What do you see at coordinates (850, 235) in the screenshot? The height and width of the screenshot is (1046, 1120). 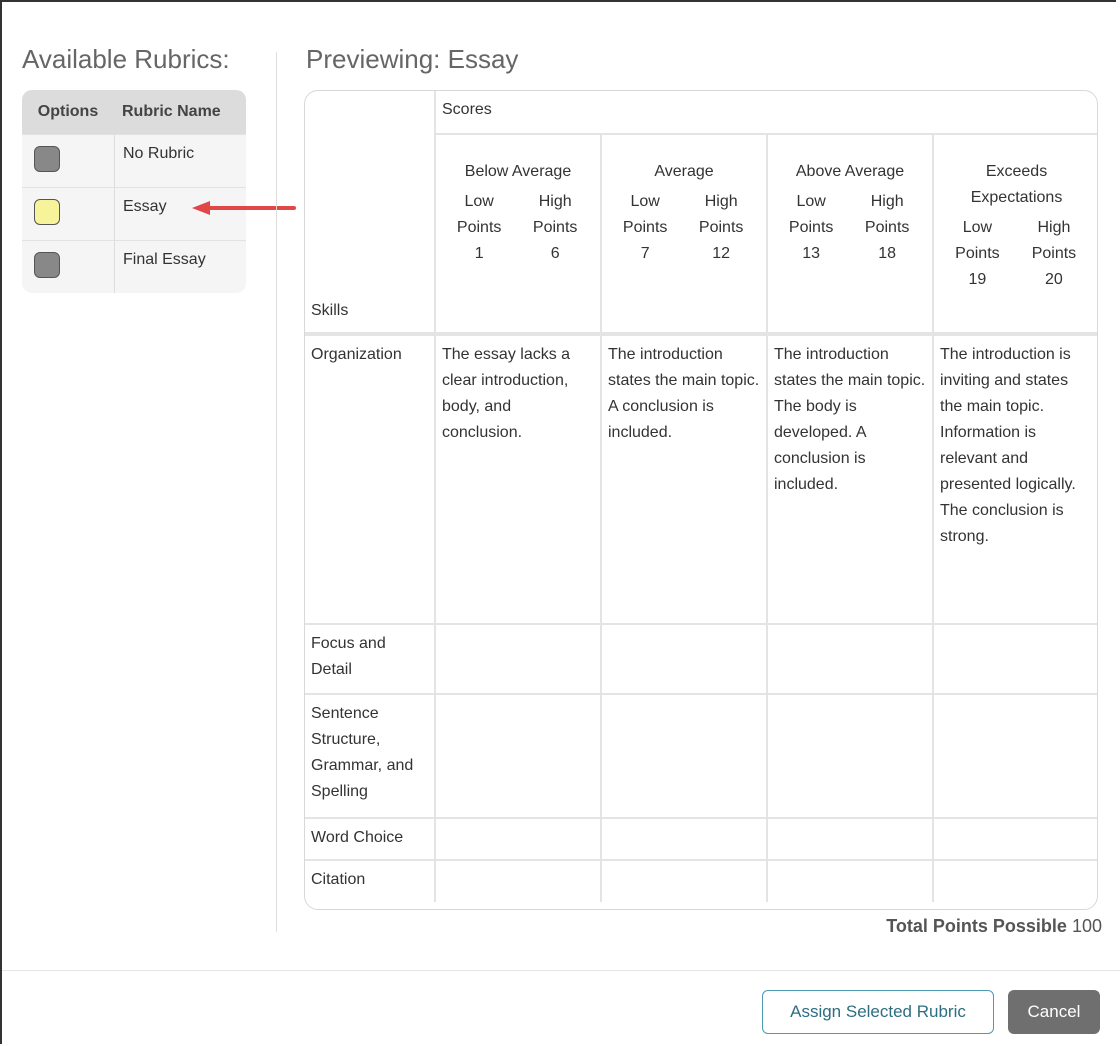 I see `level-header-above-average: Above Average Low Points 13 High Points 18` at bounding box center [850, 235].